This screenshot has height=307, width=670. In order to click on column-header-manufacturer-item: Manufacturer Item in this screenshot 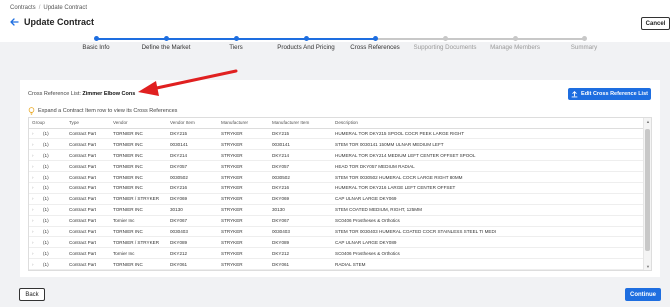, I will do `click(300, 123)`.